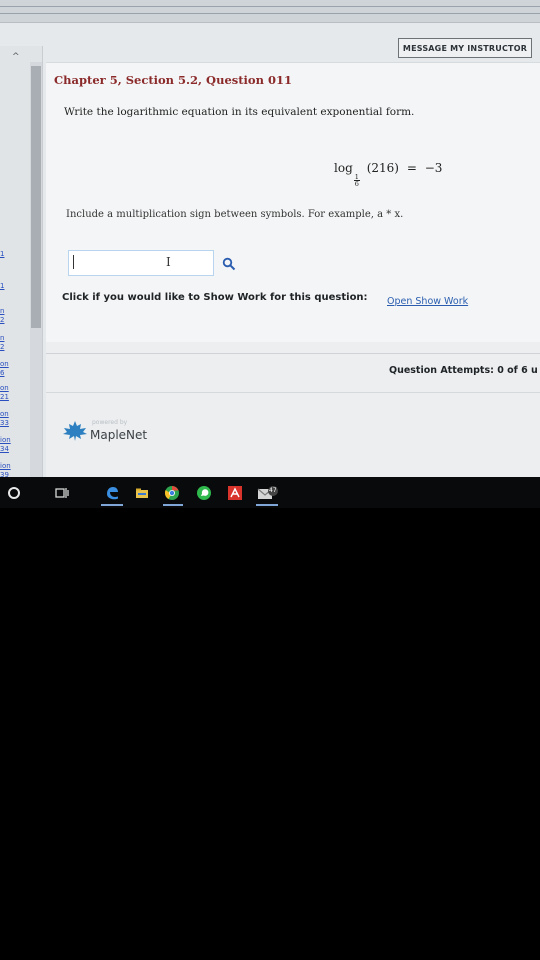  Describe the element at coordinates (2, 373) in the screenshot. I see `sidebar-link: 6` at that location.